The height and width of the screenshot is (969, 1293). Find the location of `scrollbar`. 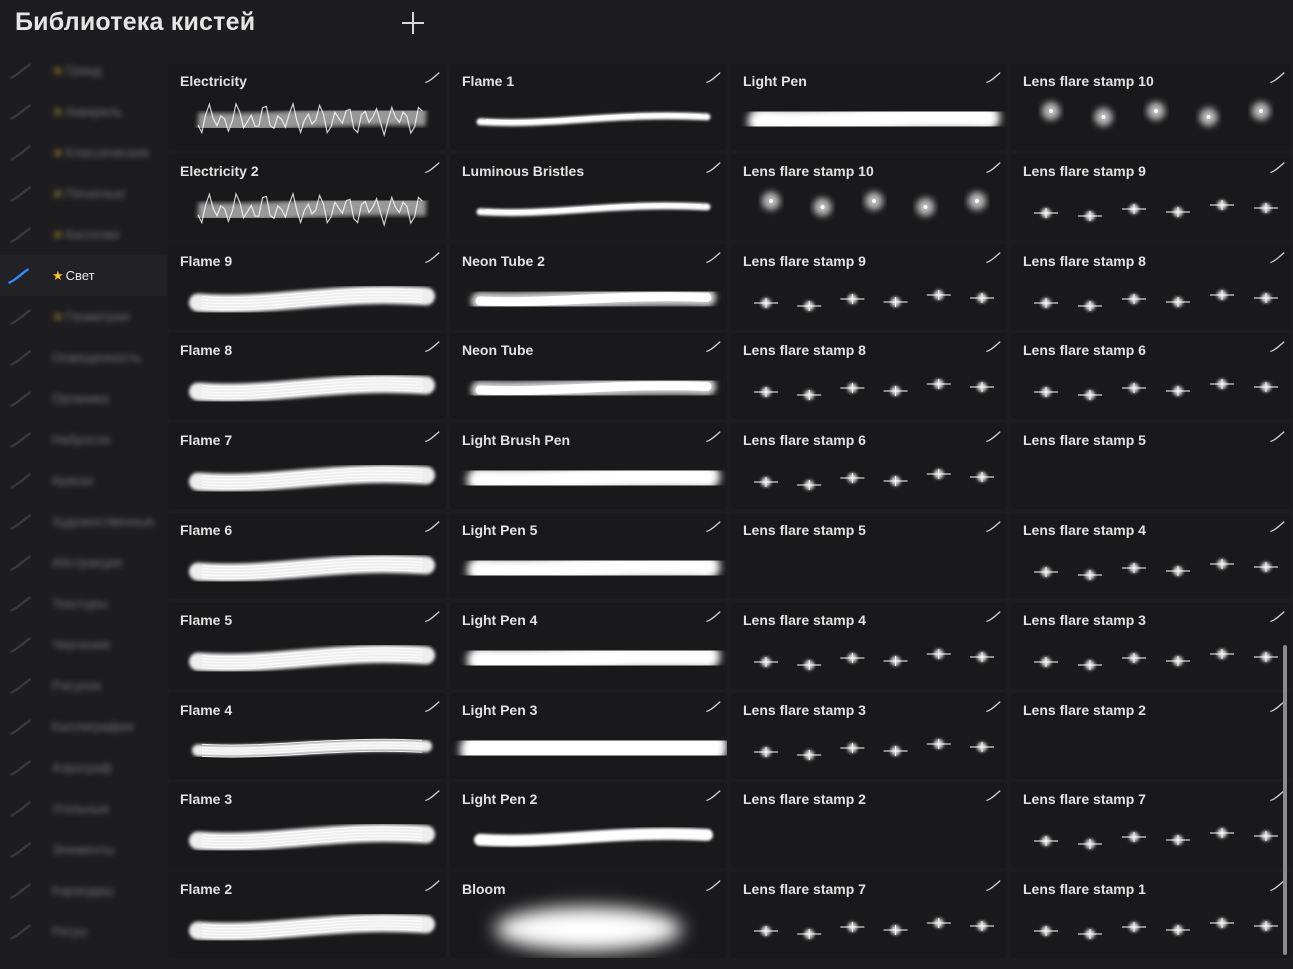

scrollbar is located at coordinates (1285, 800).